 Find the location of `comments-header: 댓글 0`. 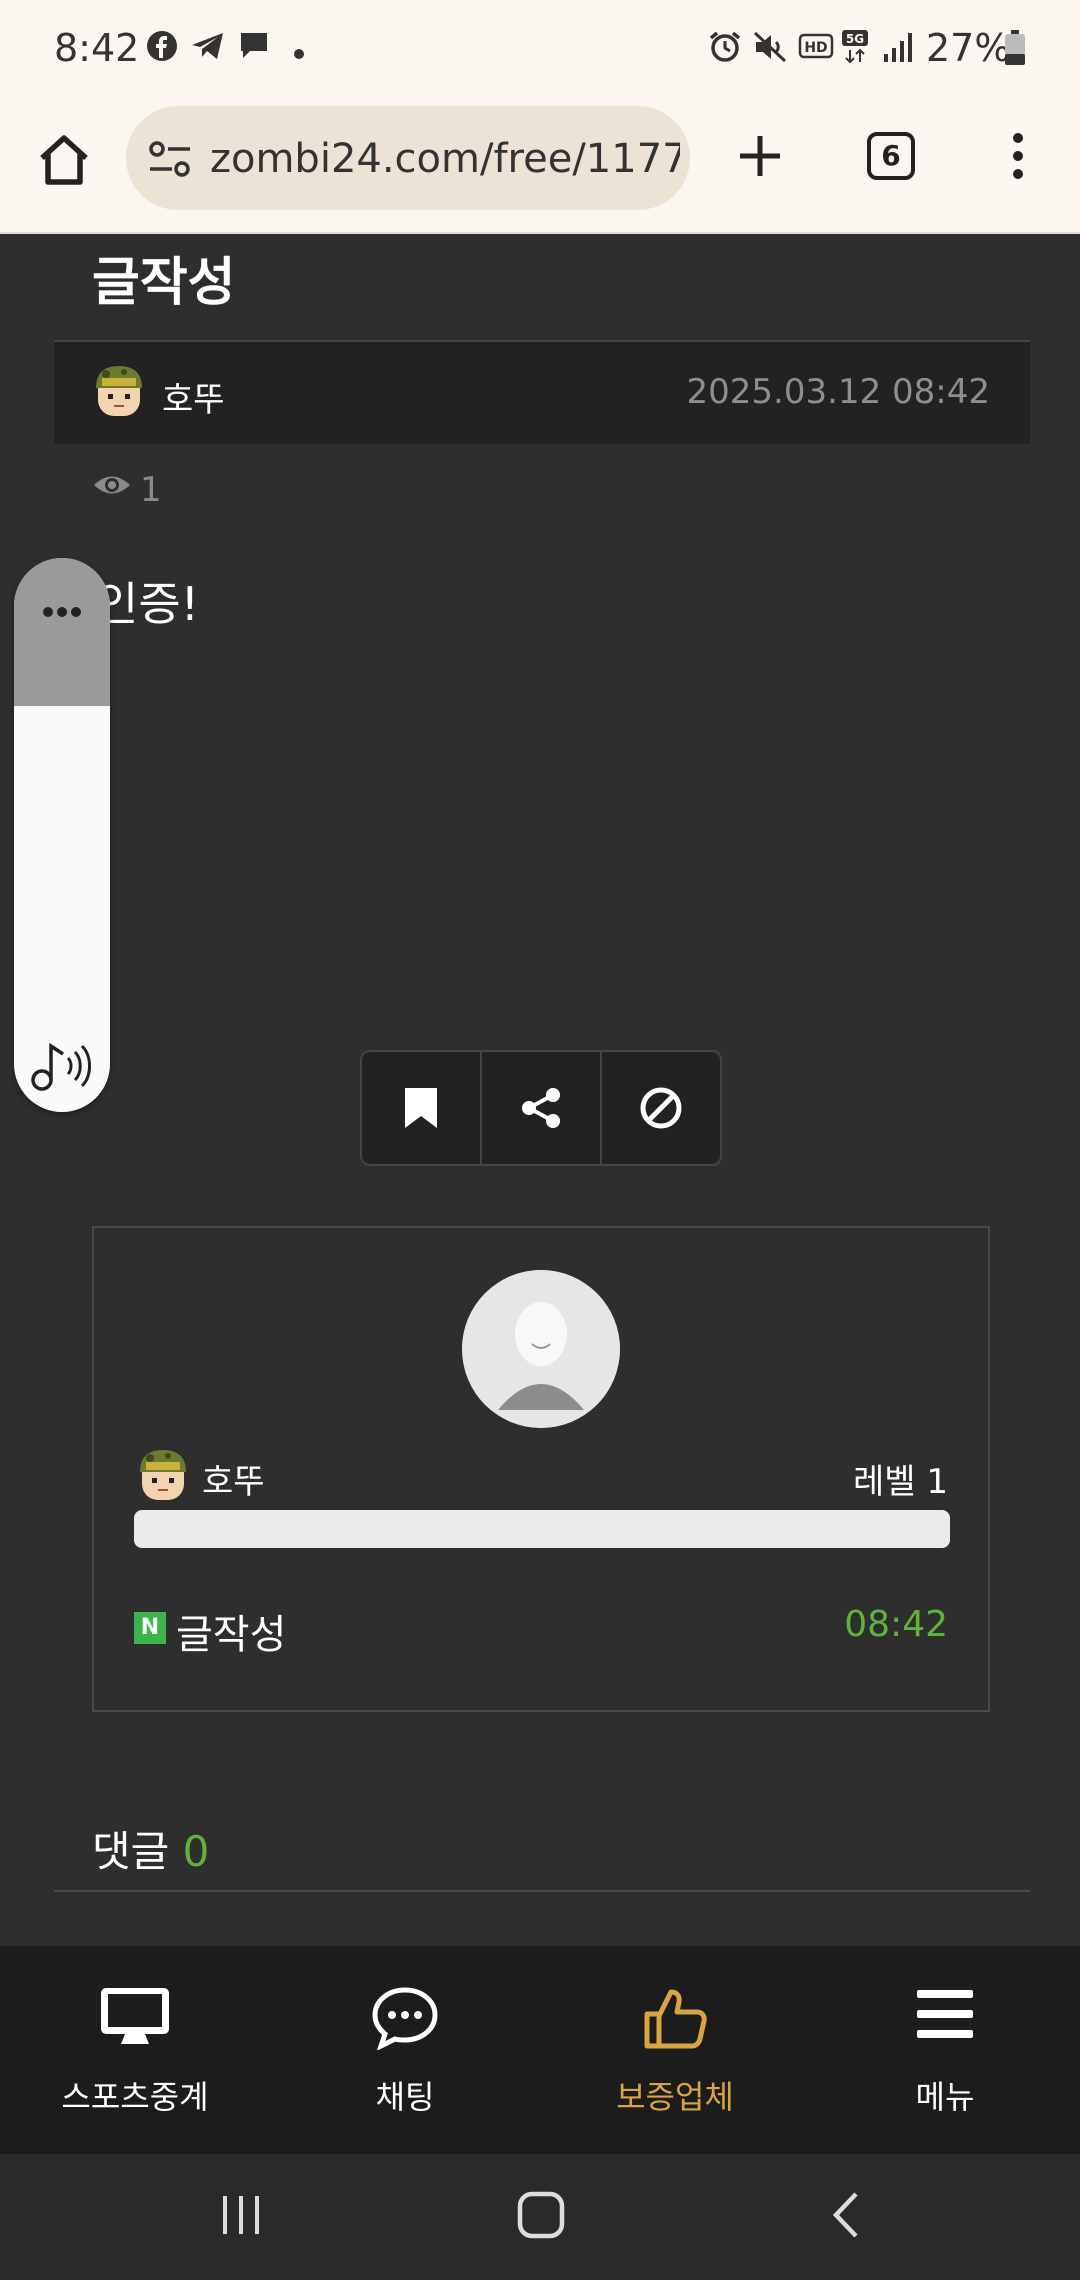

comments-header: 댓글 0 is located at coordinates (150, 1848).